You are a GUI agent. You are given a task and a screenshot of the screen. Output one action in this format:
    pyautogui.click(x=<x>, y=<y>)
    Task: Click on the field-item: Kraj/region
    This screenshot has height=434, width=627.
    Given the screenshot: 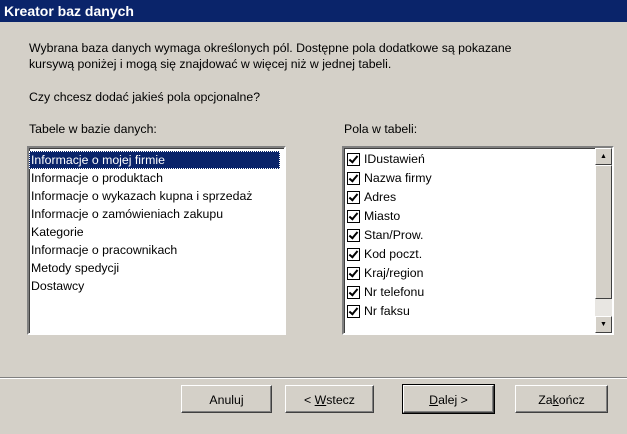 What is the action you would take?
    pyautogui.click(x=478, y=273)
    